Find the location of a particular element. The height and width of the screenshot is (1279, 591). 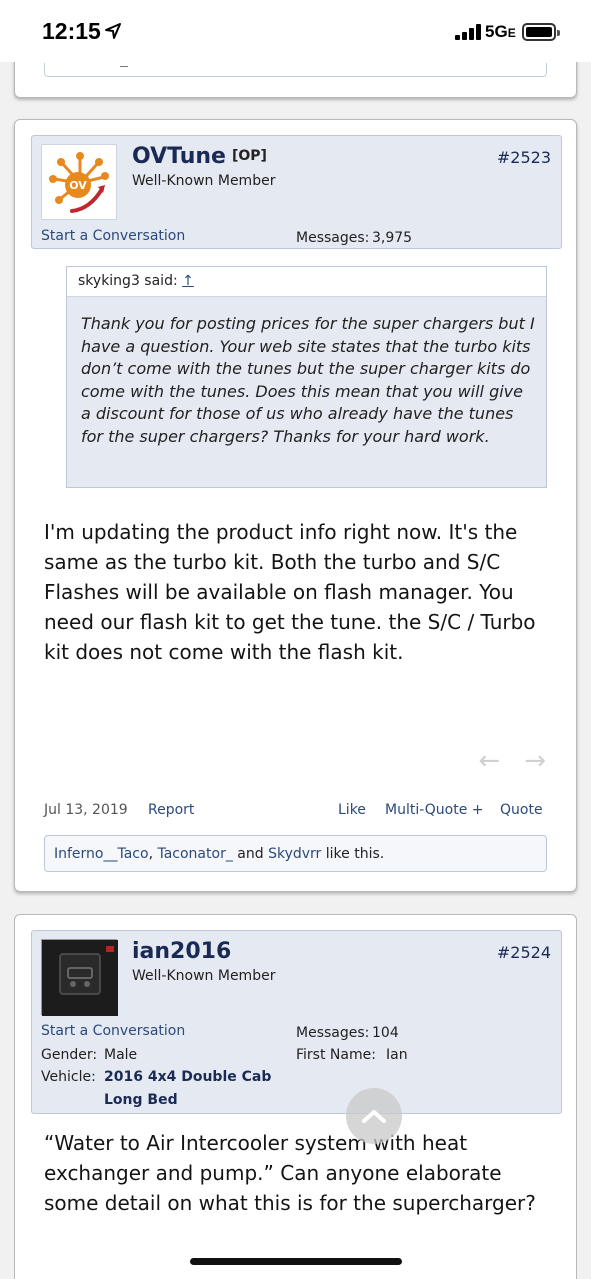

op-badge: [OP] is located at coordinates (249, 156).